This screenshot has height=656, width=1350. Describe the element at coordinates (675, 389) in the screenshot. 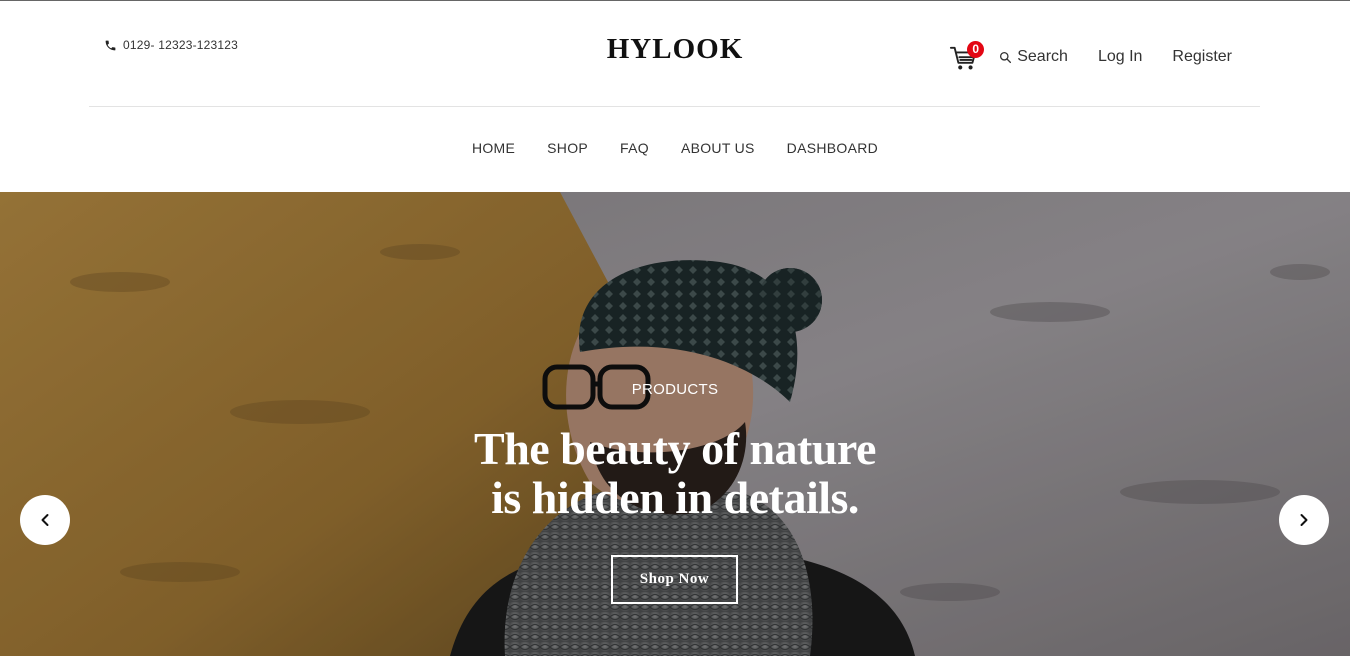

I see `hero-kicker: PRODUCTS` at that location.